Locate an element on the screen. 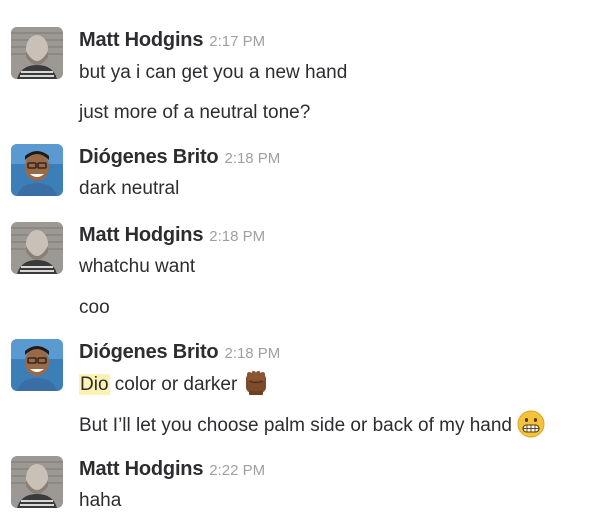 The image size is (596, 524). message-header: Matt Hodgins 2:17 PM is located at coordinates (172, 41).